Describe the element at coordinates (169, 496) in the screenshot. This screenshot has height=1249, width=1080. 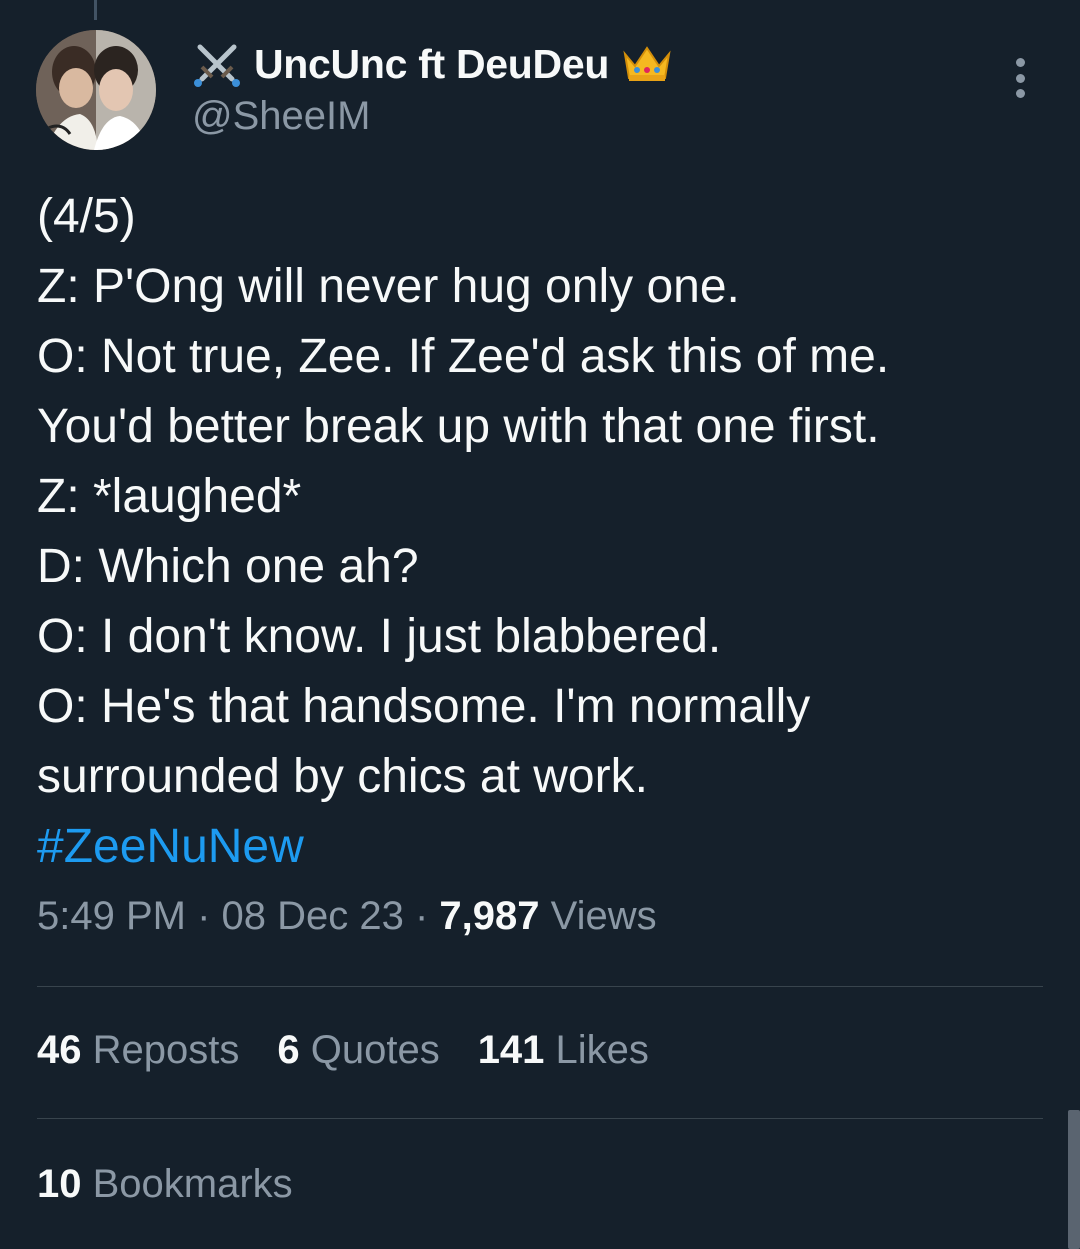
I see `tweet-line: Z: *laughed*` at that location.